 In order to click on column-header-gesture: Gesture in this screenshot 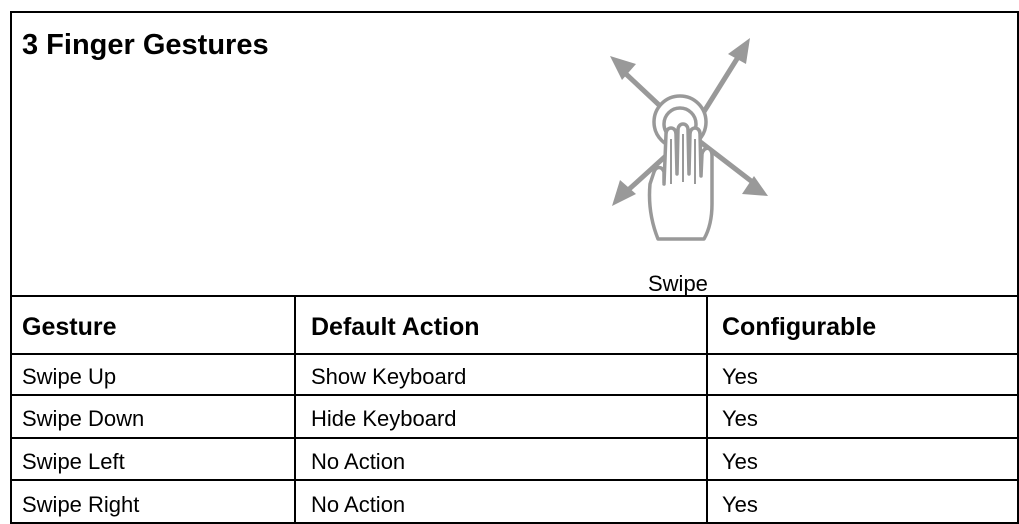, I will do `click(69, 327)`.